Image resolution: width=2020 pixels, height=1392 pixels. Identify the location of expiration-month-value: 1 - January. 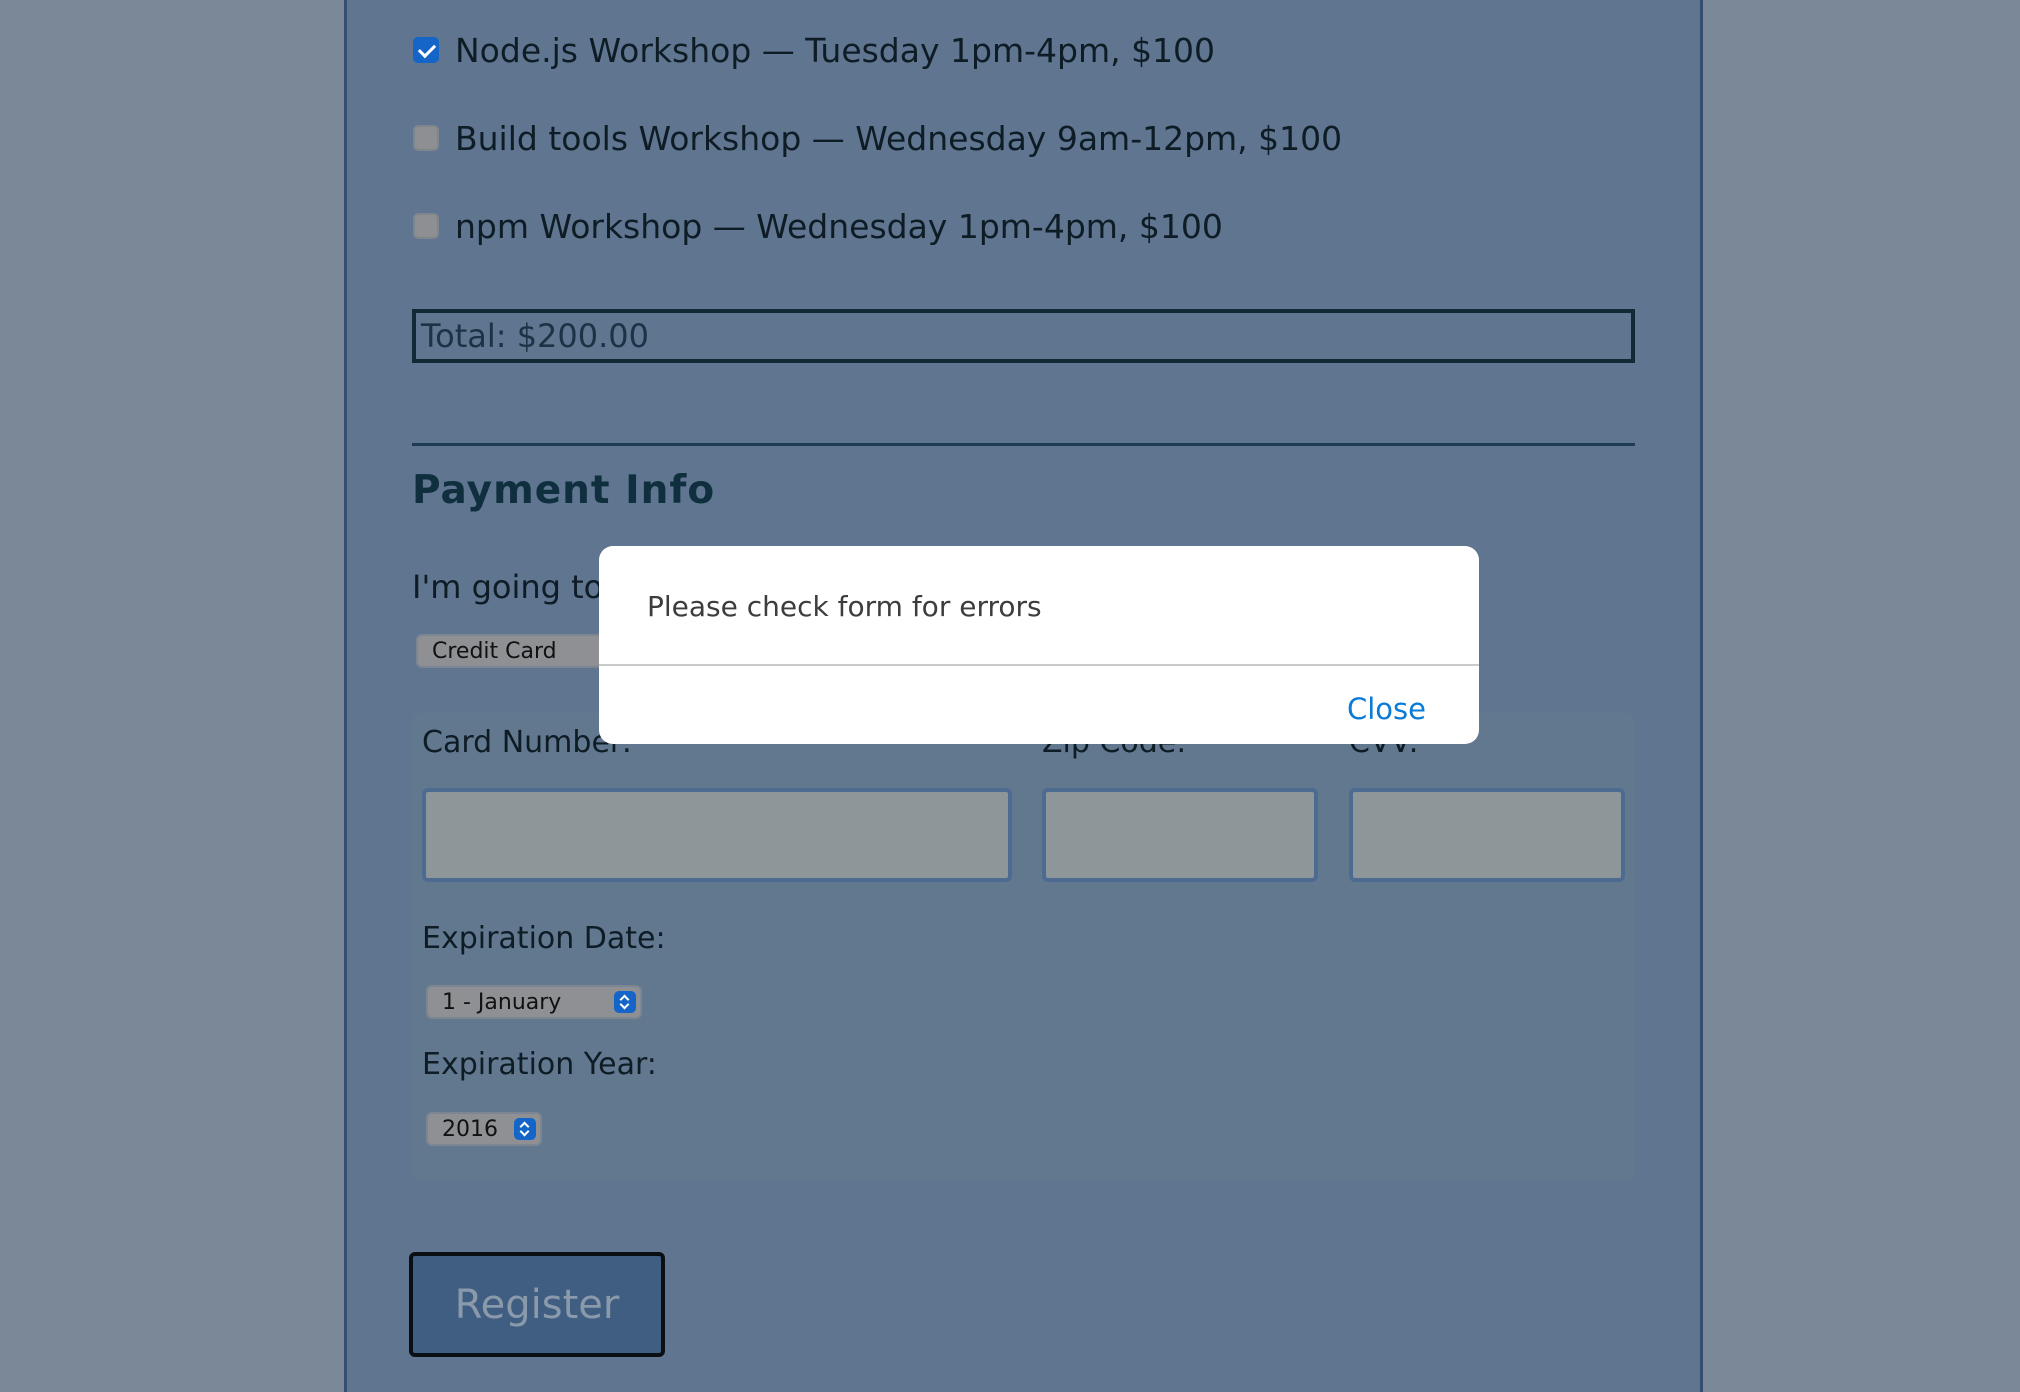
(502, 1002).